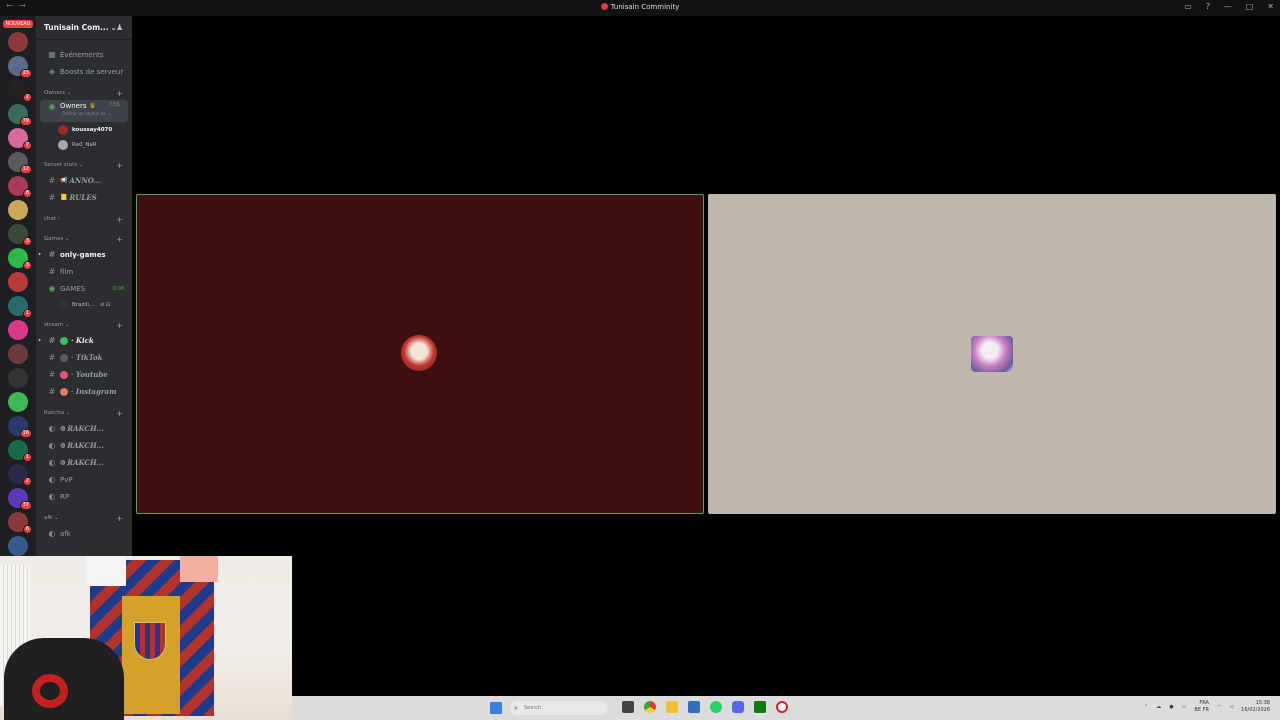 The width and height of the screenshot is (1280, 720). Describe the element at coordinates (84, 413) in the screenshot. I see `category-rakcha: Rakcha ⌄ +` at that location.